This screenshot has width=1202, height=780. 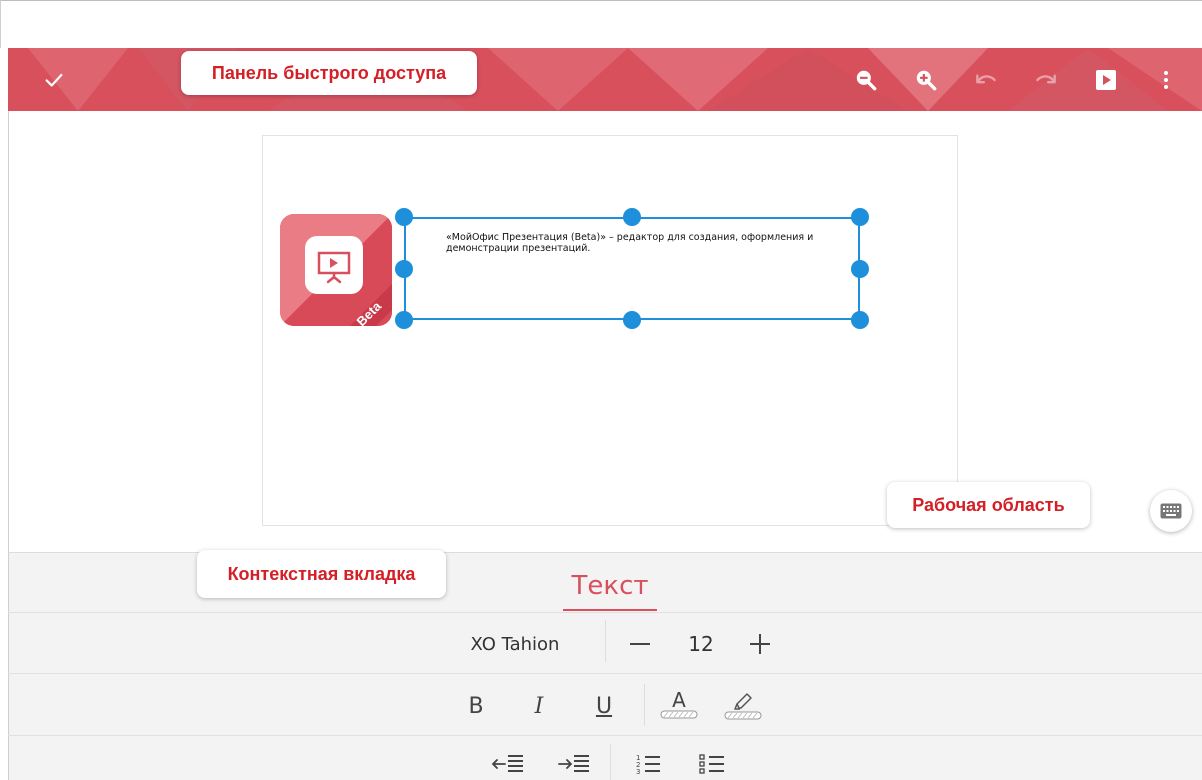 I want to click on play-icon, so click(x=1106, y=79).